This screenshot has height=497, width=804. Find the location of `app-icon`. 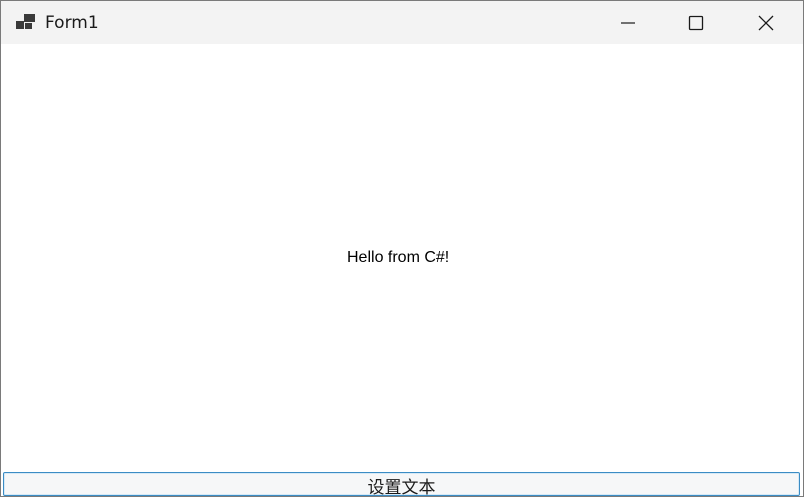

app-icon is located at coordinates (26, 22).